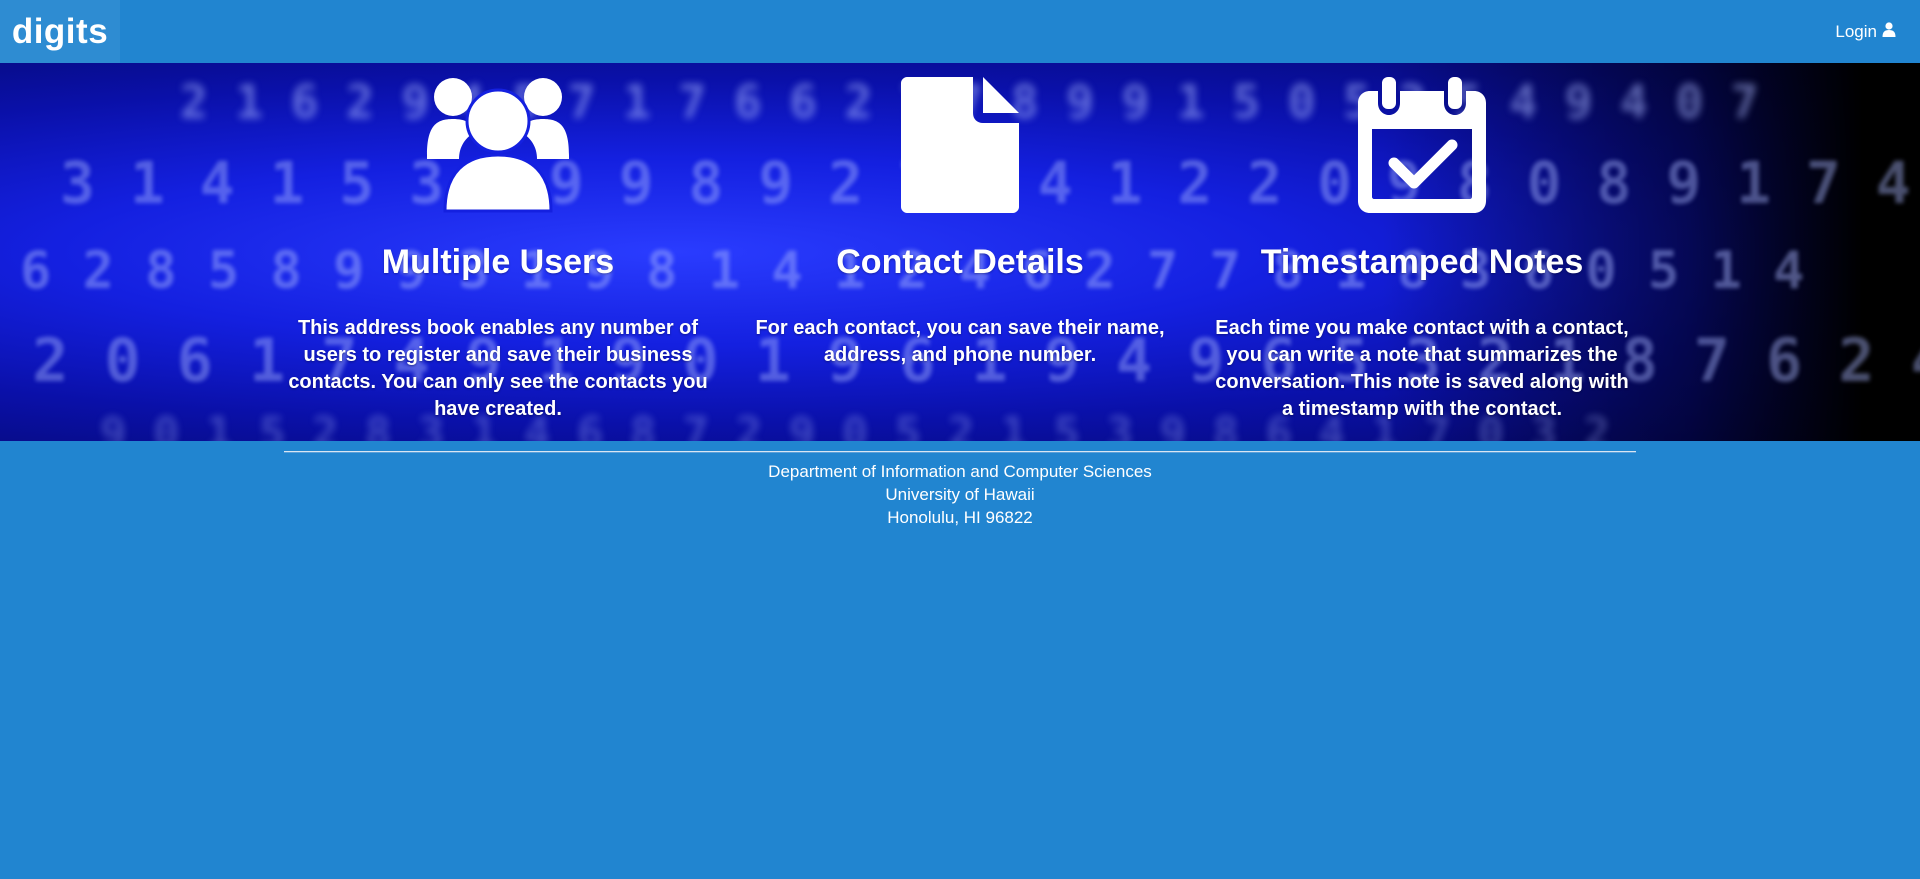  What do you see at coordinates (498, 262) in the screenshot?
I see `feature-title: Multiple Users` at bounding box center [498, 262].